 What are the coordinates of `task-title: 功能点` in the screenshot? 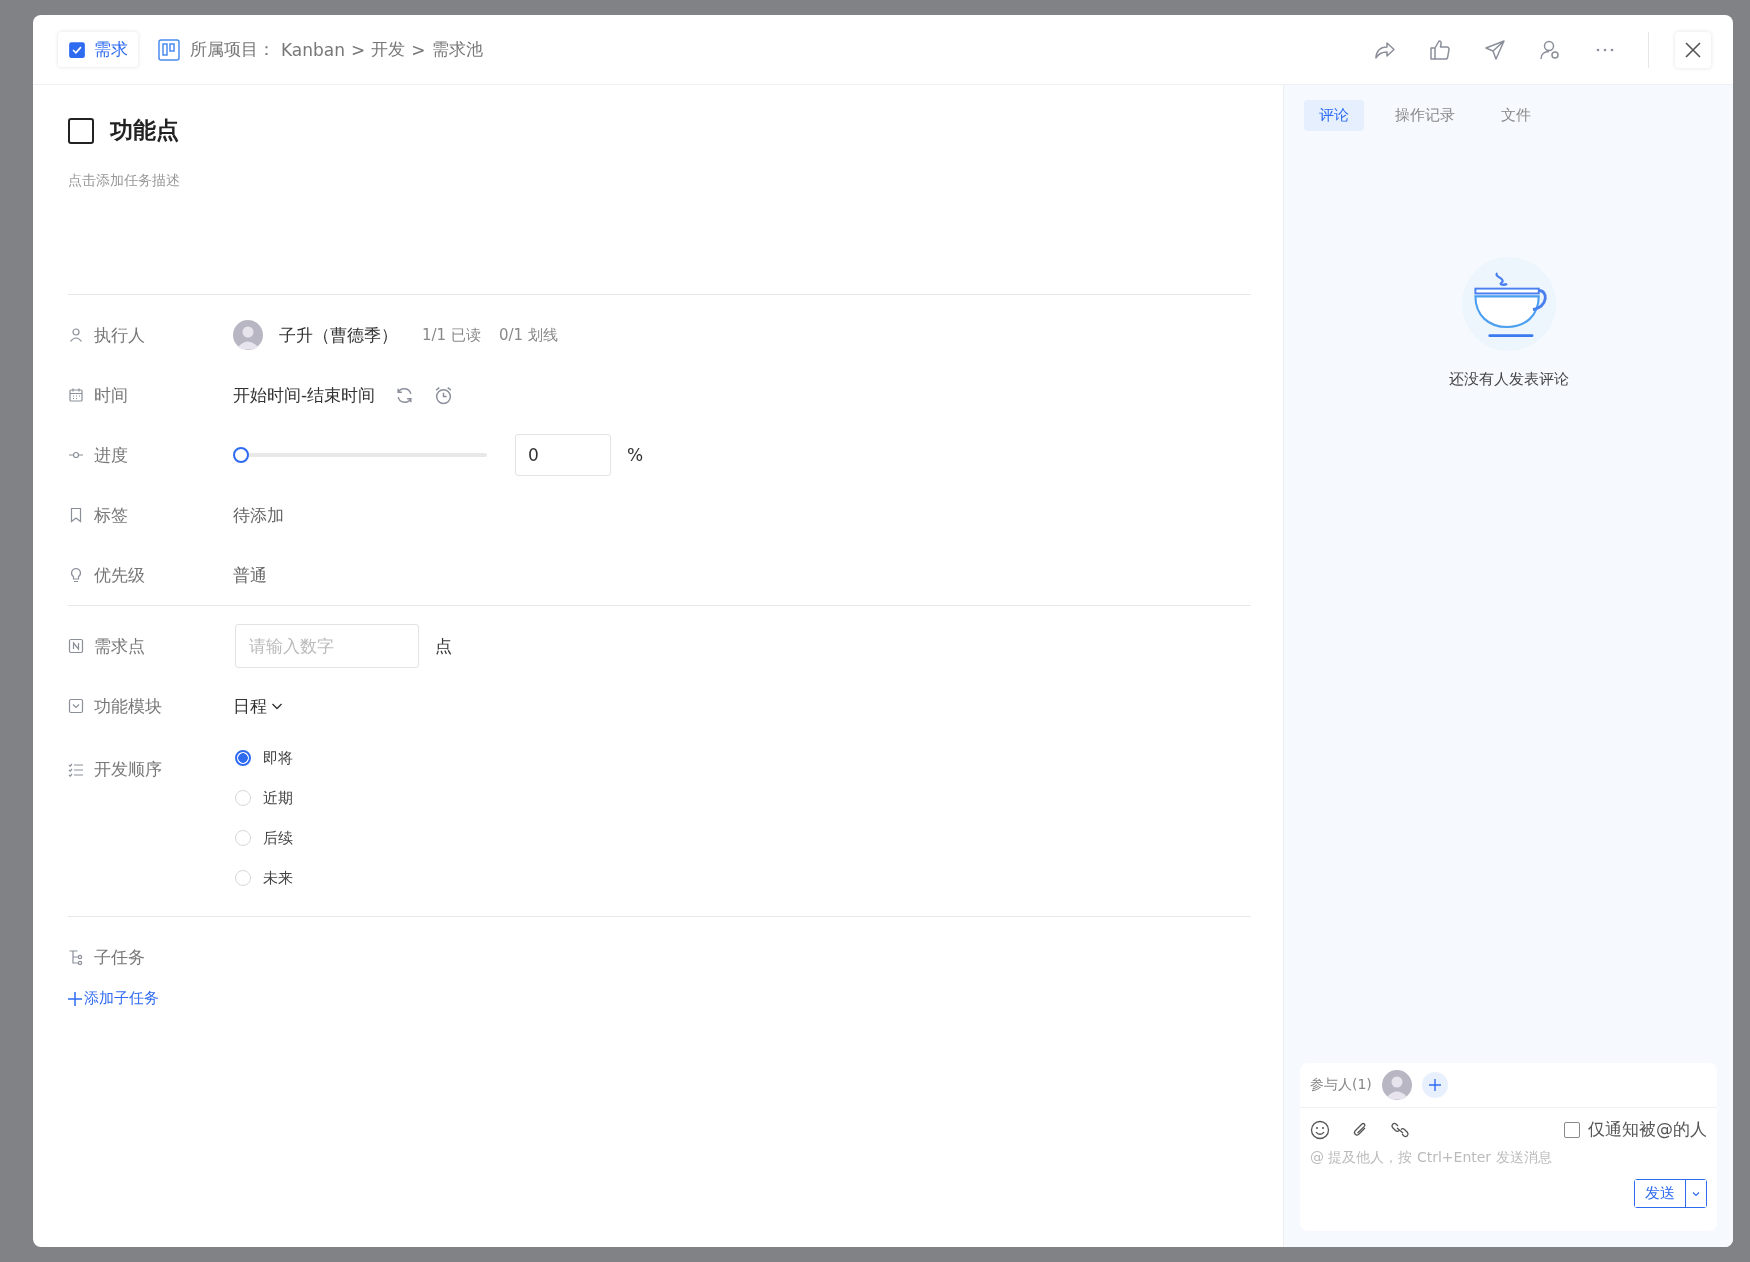 It's located at (144, 130).